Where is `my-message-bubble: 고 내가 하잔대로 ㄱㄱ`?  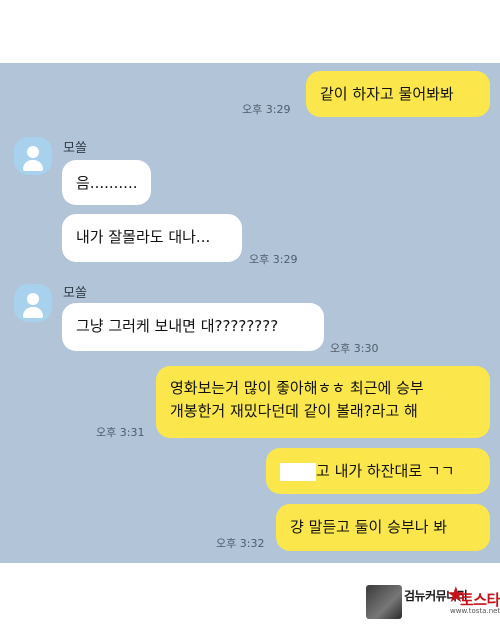
my-message-bubble: 고 내가 하잔대로 ㄱㄱ is located at coordinates (378, 471).